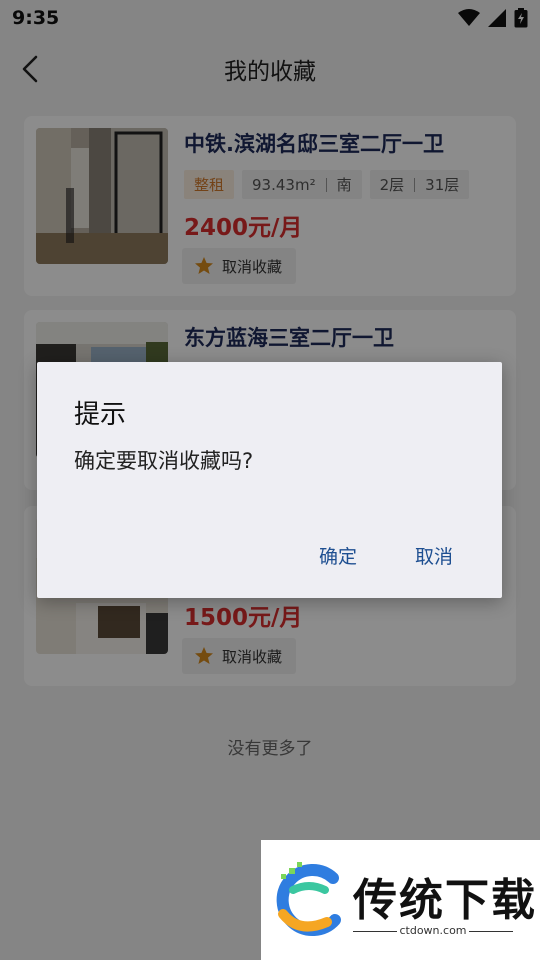 Image resolution: width=540 pixels, height=960 pixels. Describe the element at coordinates (445, 900) in the screenshot. I see `brand-name: 传统下载` at that location.